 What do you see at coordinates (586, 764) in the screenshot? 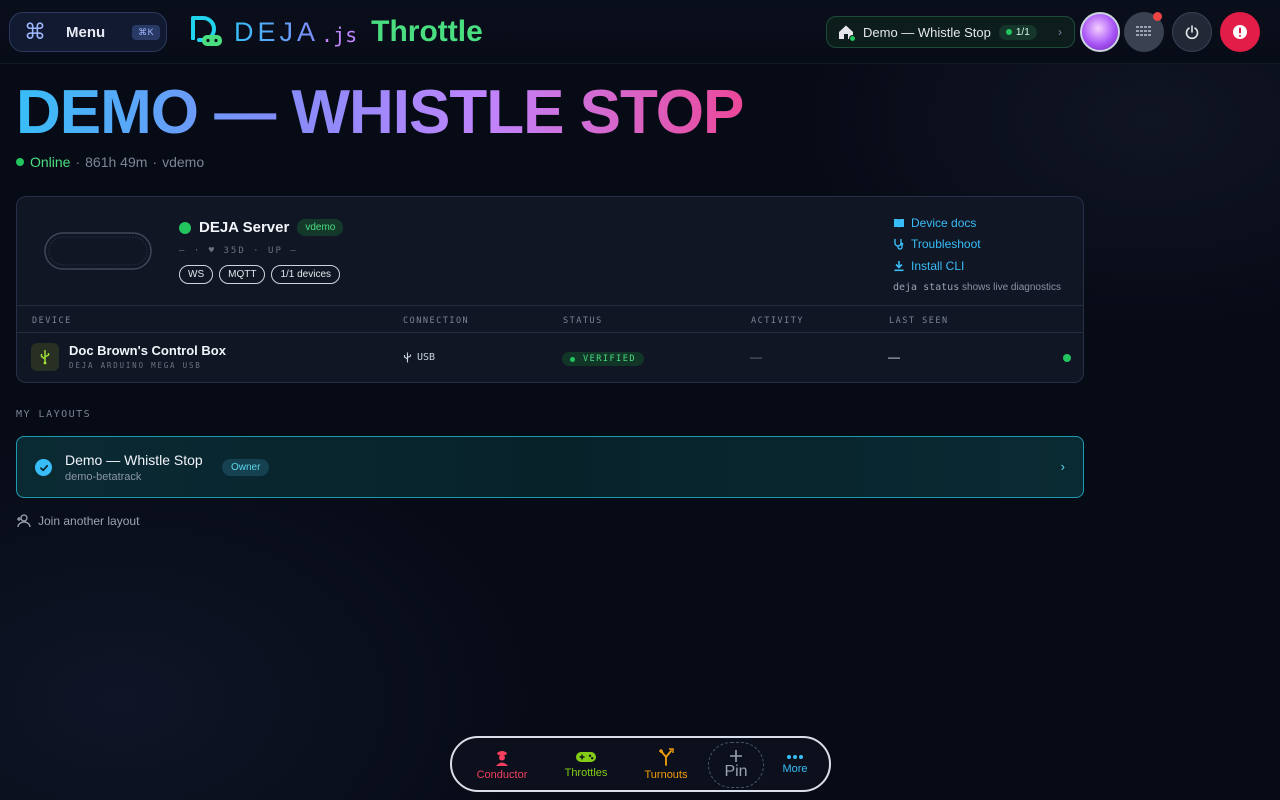
I see `nav-throttles: Throttles` at bounding box center [586, 764].